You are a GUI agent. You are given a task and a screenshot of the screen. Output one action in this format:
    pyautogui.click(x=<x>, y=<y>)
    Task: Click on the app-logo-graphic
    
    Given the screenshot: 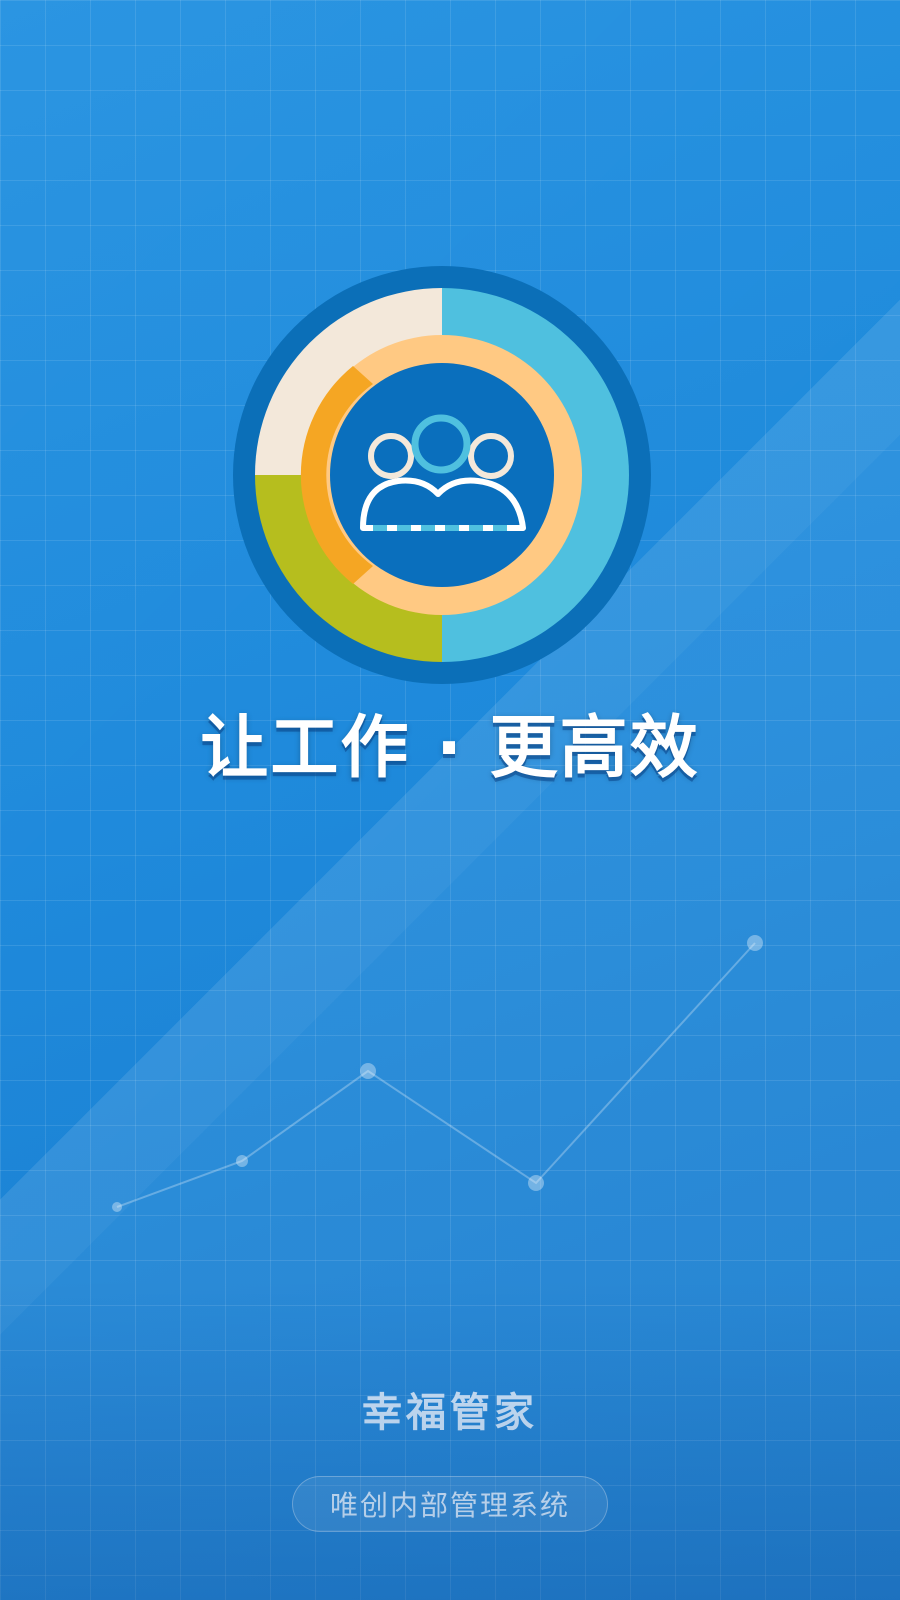 What is the action you would take?
    pyautogui.click(x=442, y=475)
    